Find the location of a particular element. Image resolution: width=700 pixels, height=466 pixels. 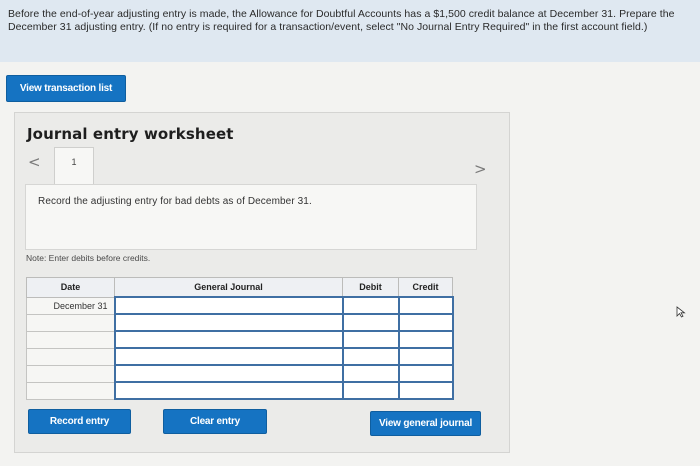

table-row: December 31 is located at coordinates (240, 305).